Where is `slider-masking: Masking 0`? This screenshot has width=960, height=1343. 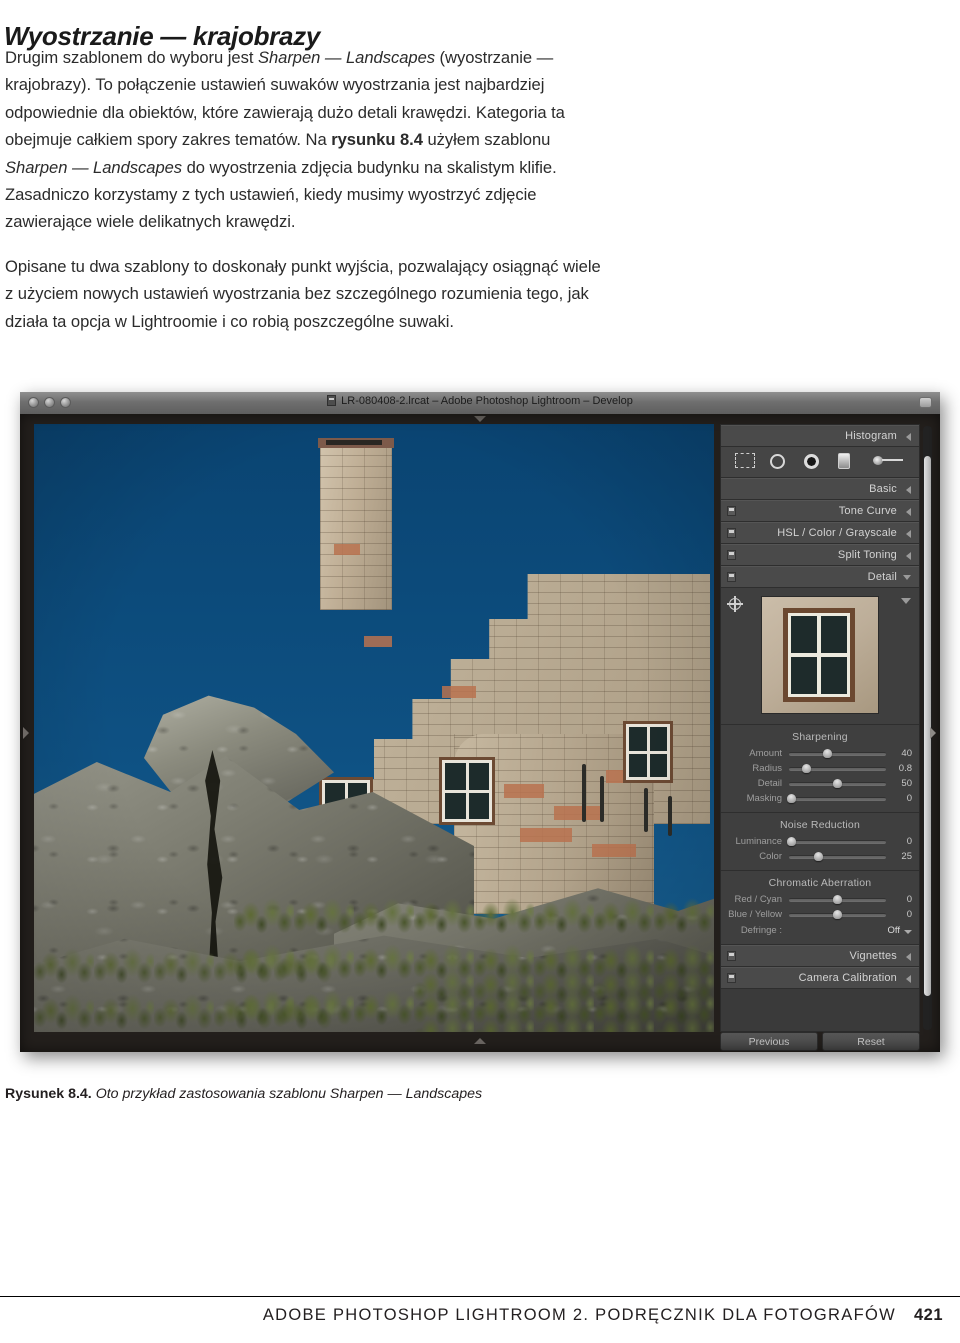
slider-masking: Masking 0 is located at coordinates (820, 798).